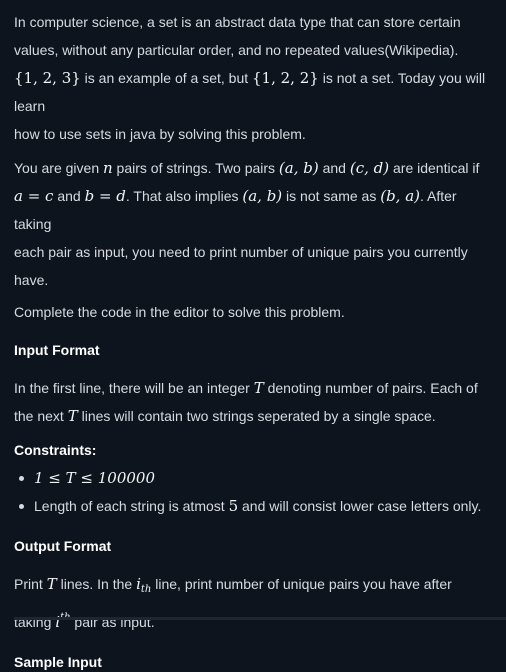 Image resolution: width=506 pixels, height=672 pixels. I want to click on text: Length of each string is atmost, so click(131, 506).